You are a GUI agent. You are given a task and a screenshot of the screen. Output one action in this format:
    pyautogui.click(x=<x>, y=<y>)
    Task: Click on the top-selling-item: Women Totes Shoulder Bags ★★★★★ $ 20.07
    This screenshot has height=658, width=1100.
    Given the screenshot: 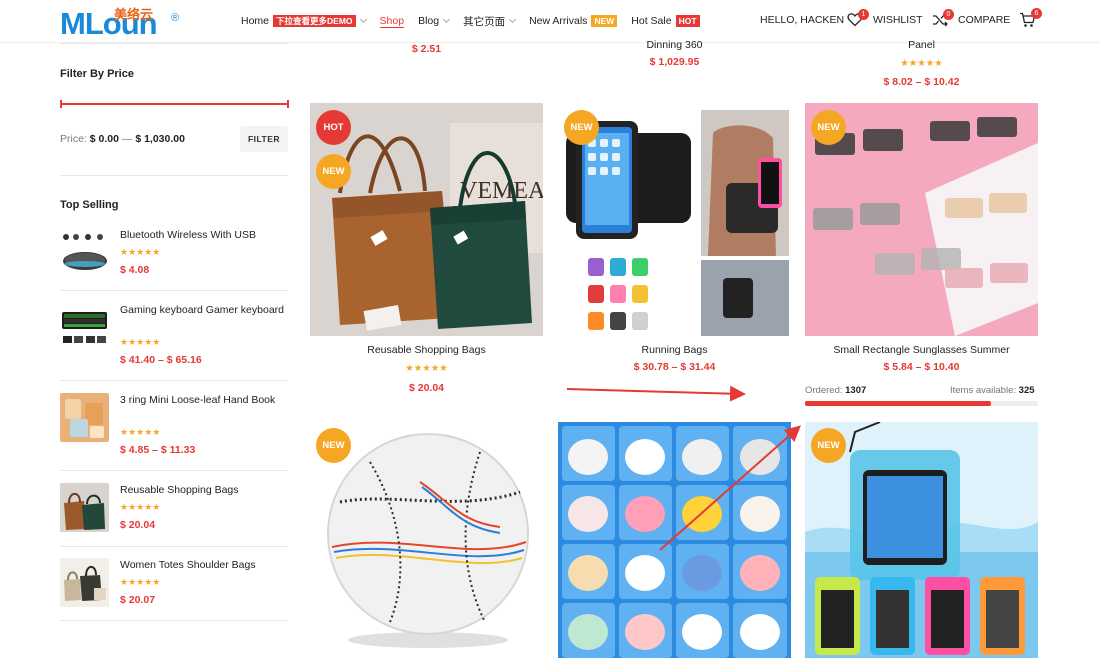 What is the action you would take?
    pyautogui.click(x=174, y=588)
    